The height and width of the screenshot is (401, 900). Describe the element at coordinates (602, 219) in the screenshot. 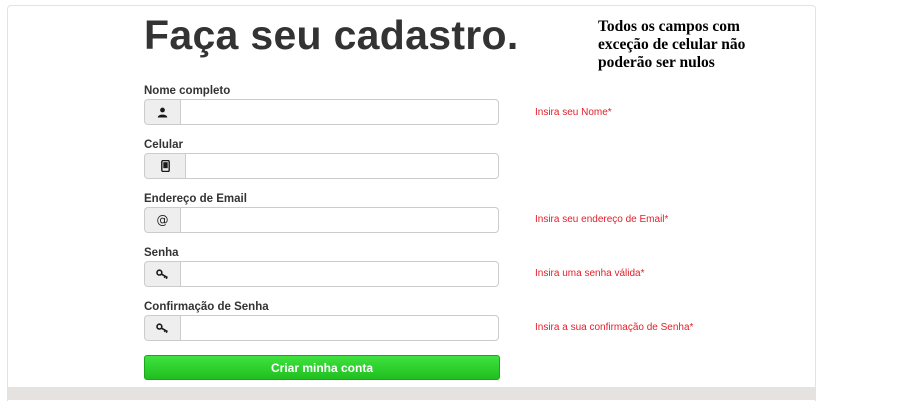

I see `email-error: Insira seu endereço de Email*` at that location.